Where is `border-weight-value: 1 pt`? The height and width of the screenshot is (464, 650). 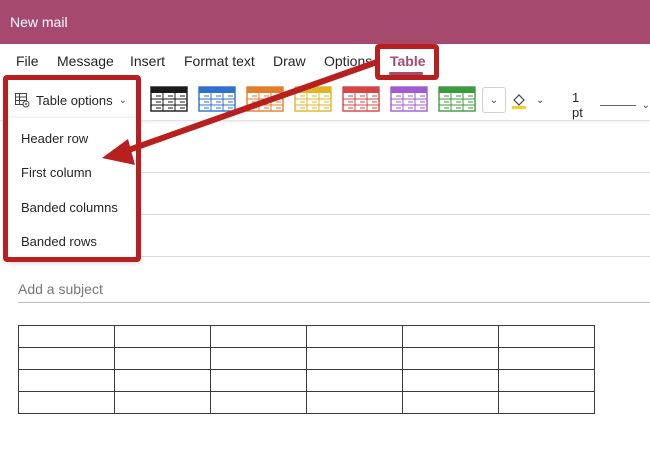 border-weight-value: 1 pt is located at coordinates (577, 105).